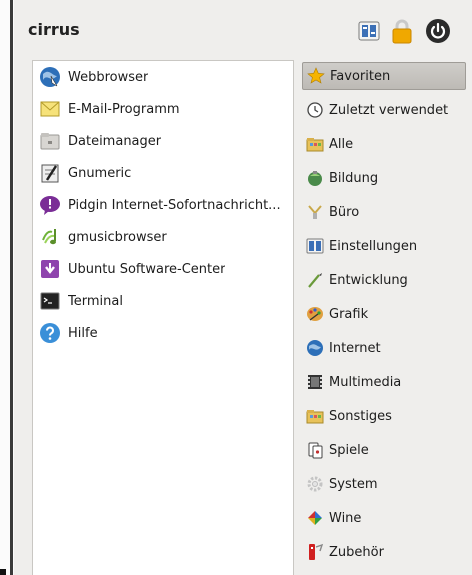  I want to click on category-label: Grafik, so click(349, 314).